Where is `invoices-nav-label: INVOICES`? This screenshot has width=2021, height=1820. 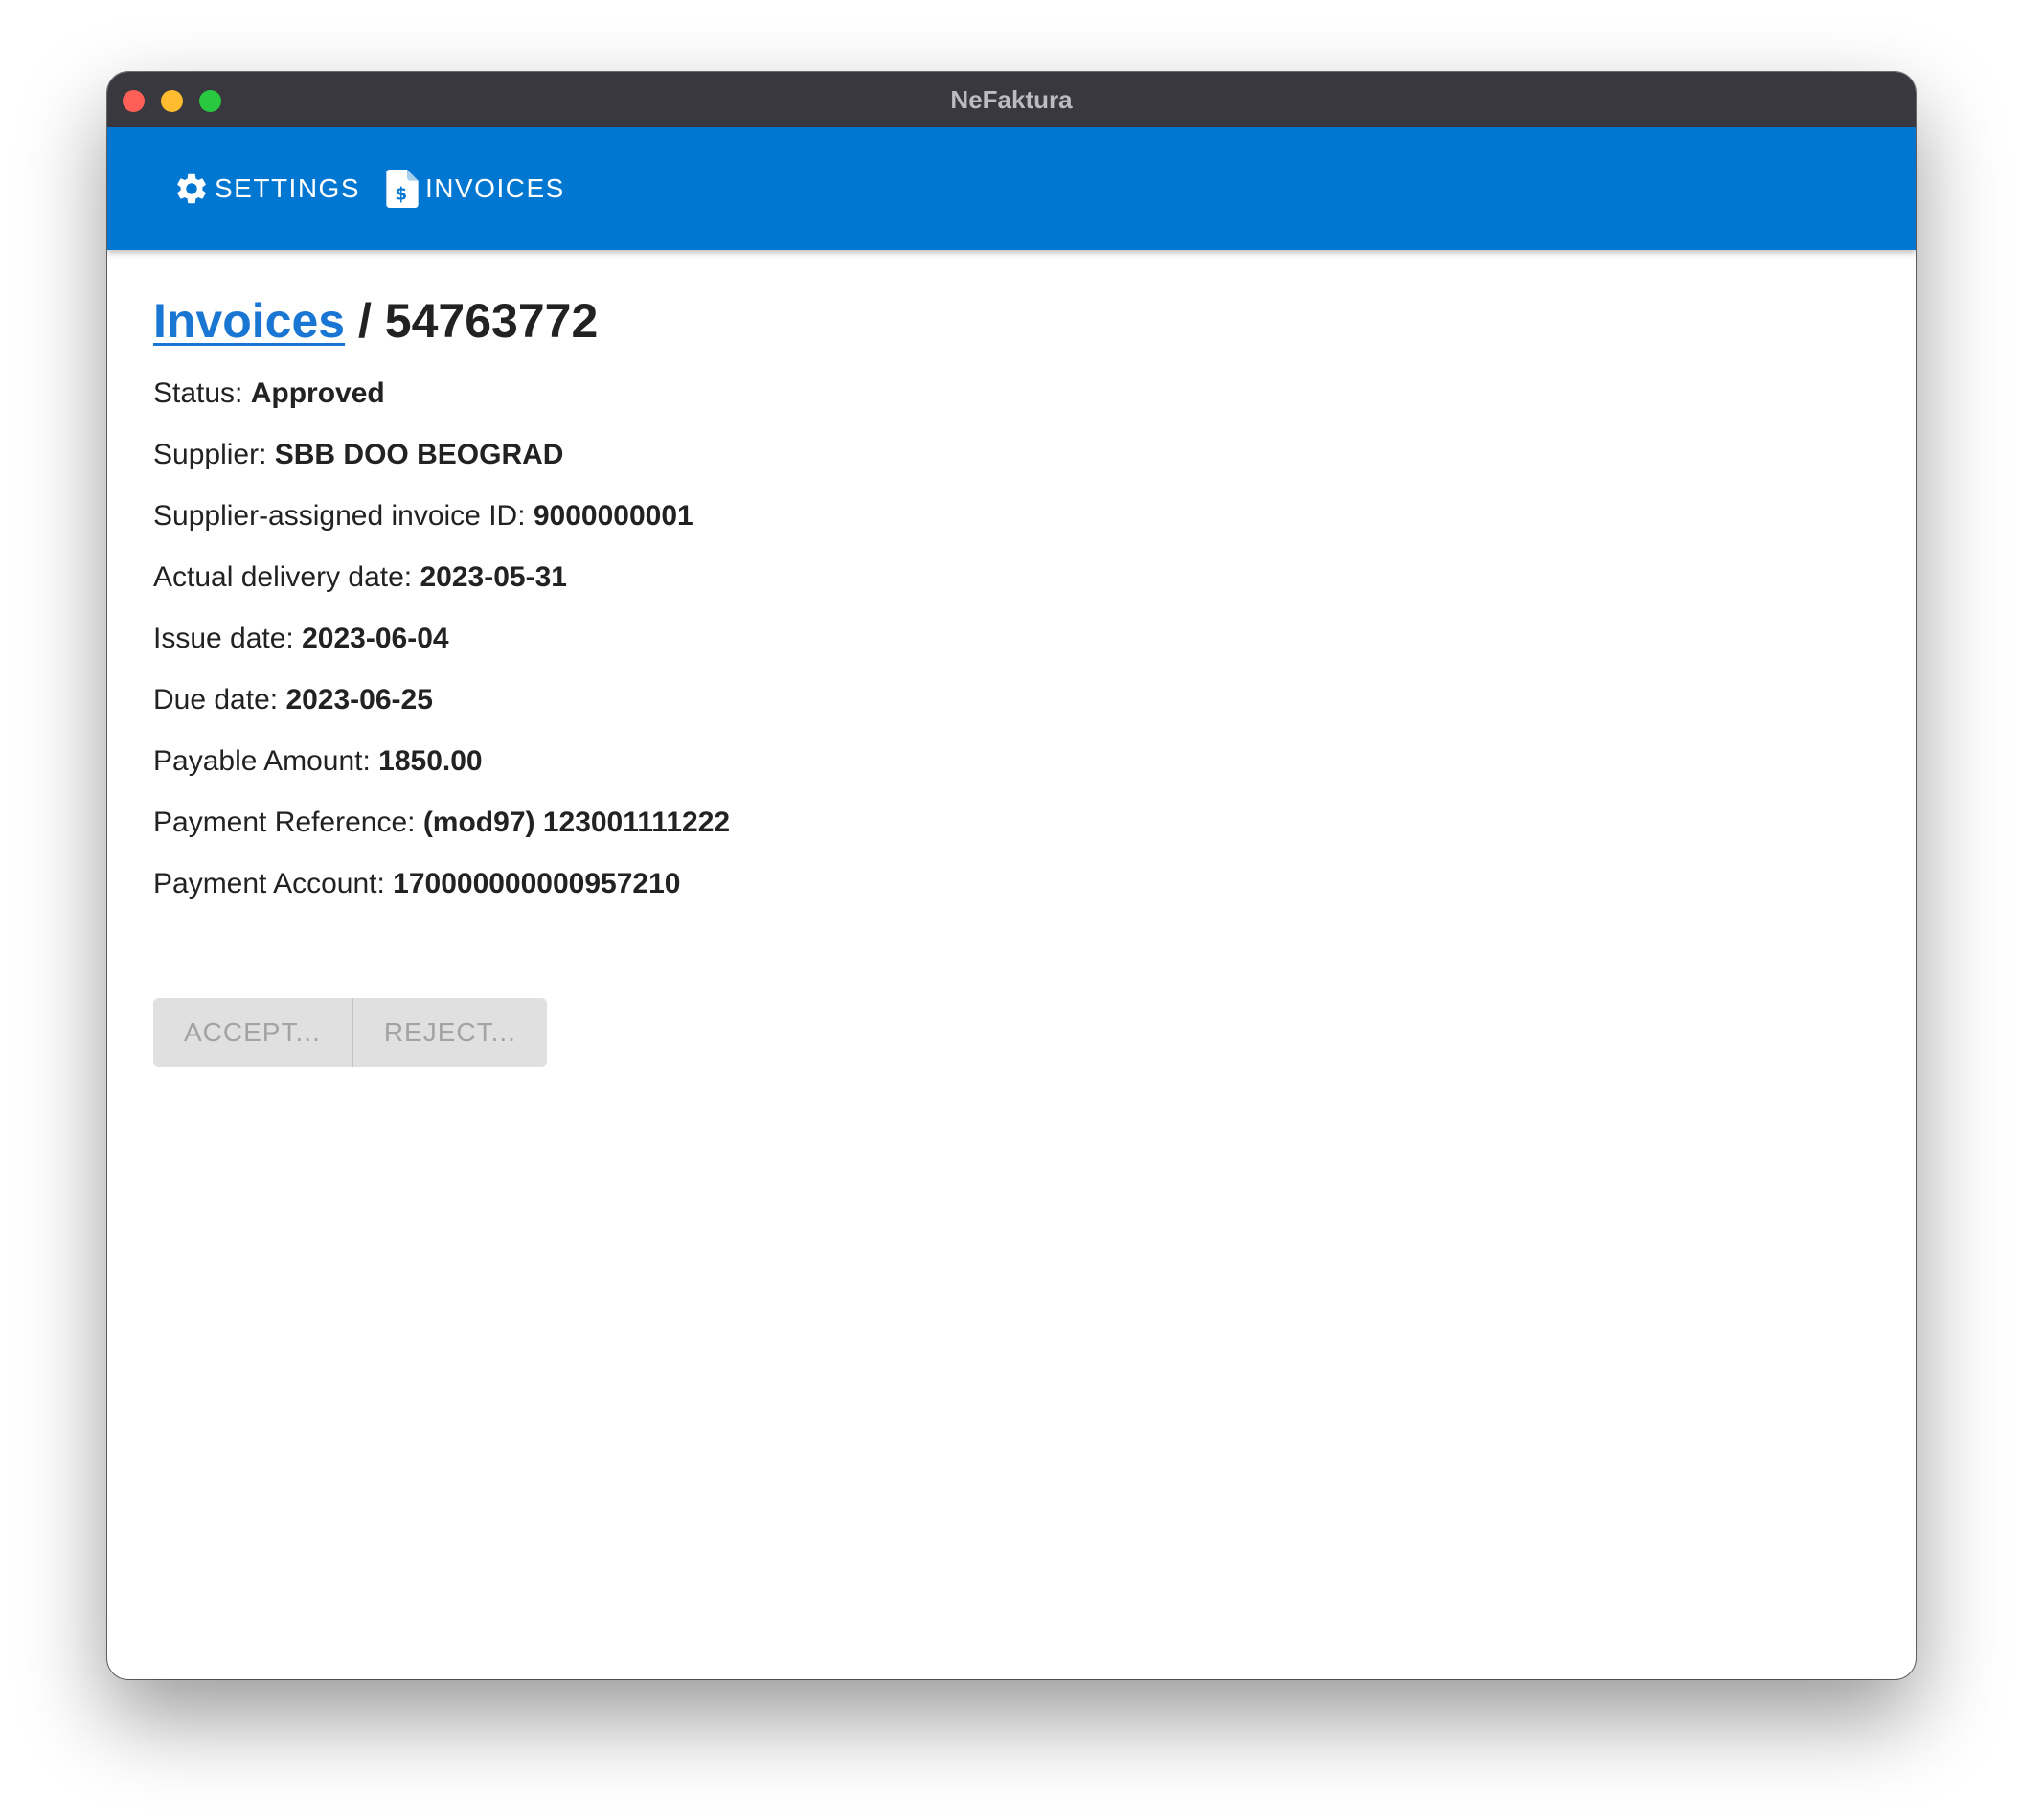
invoices-nav-label: INVOICES is located at coordinates (495, 188).